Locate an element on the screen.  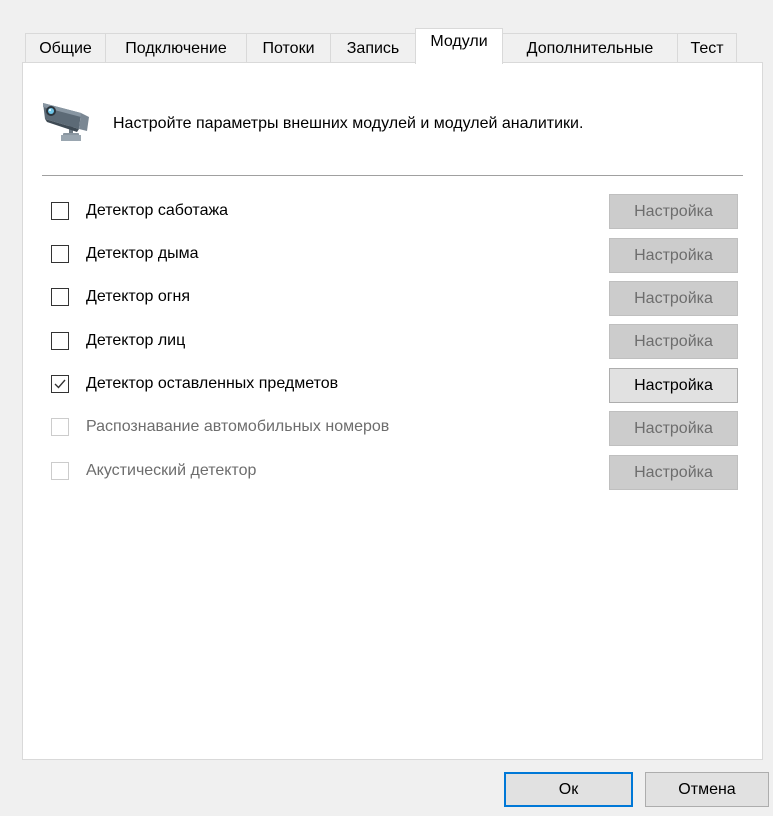
tab-label: Тест is located at coordinates (707, 48).